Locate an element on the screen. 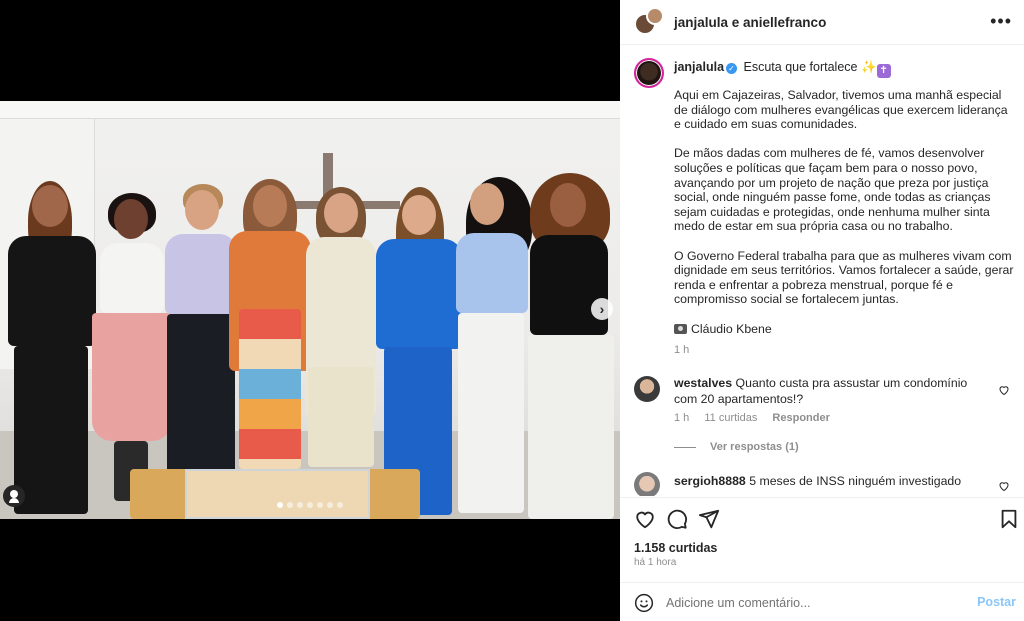  caption-username: janjalula is located at coordinates (699, 67).